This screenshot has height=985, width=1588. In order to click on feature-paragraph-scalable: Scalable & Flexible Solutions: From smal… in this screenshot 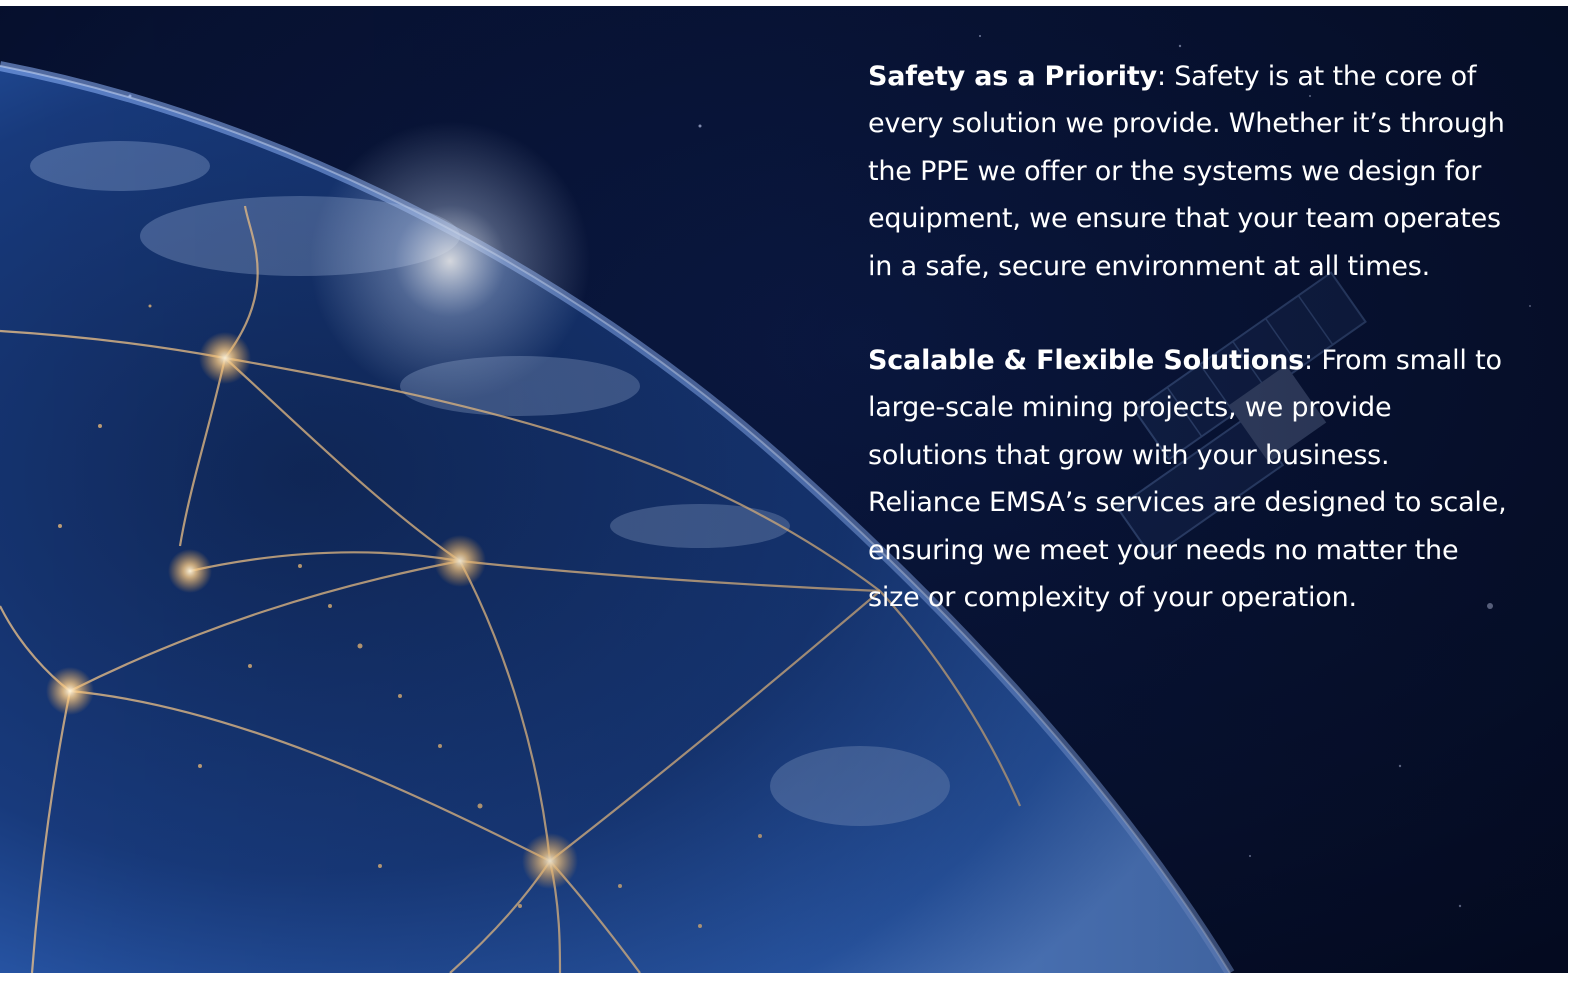, I will do `click(1188, 479)`.